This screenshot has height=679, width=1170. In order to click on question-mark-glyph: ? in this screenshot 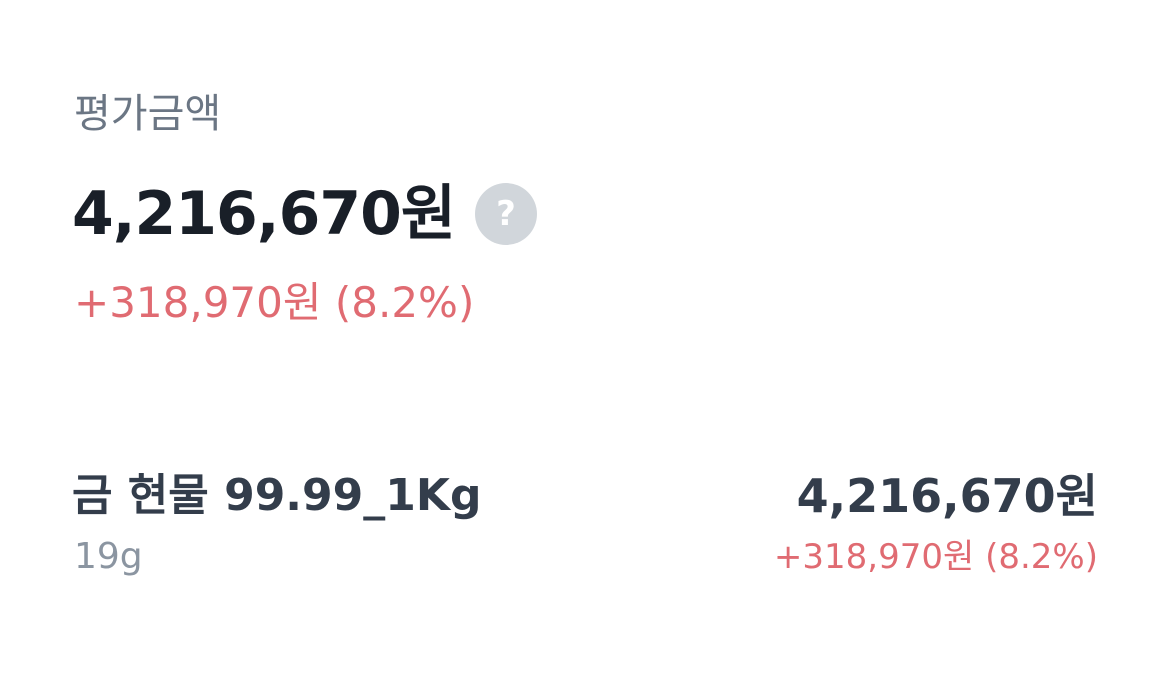, I will do `click(506, 214)`.